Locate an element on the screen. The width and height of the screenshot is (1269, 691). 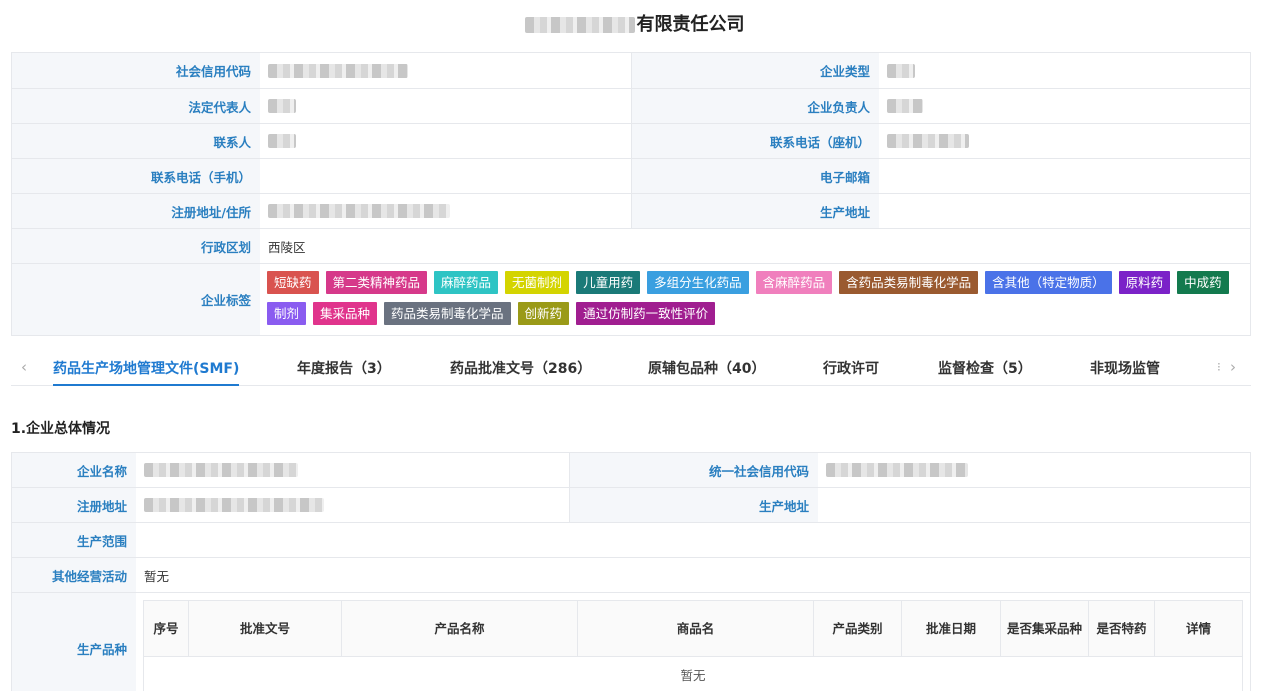
company-tag: 药品类易制毒化学品 is located at coordinates (447, 313).